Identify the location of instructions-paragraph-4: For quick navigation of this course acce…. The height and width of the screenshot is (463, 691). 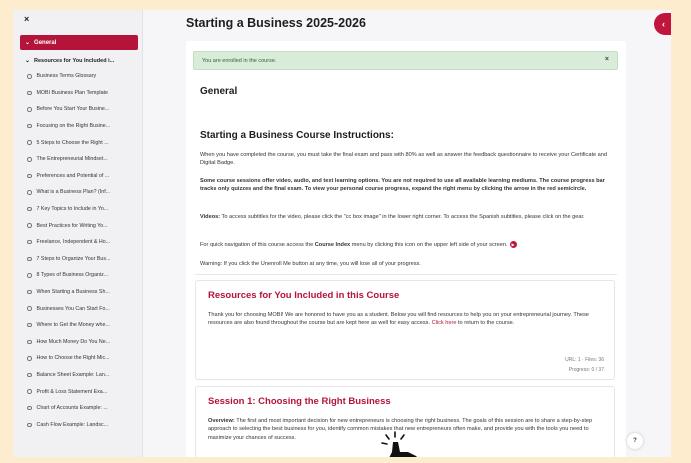
(405, 245).